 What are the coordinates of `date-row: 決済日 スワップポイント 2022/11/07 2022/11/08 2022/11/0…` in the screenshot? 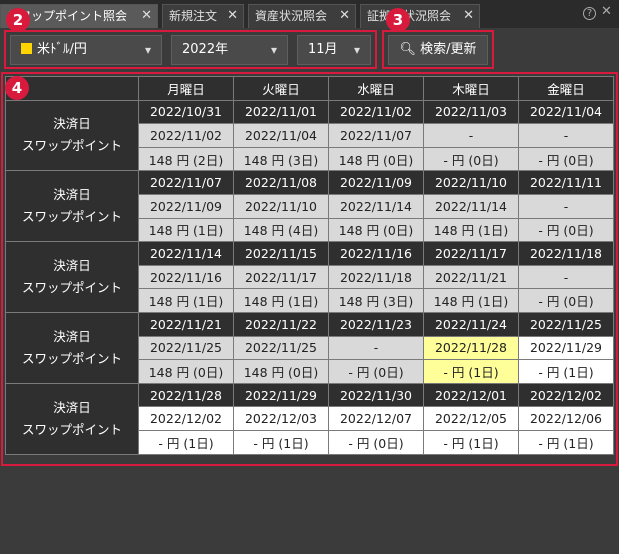 It's located at (309, 206).